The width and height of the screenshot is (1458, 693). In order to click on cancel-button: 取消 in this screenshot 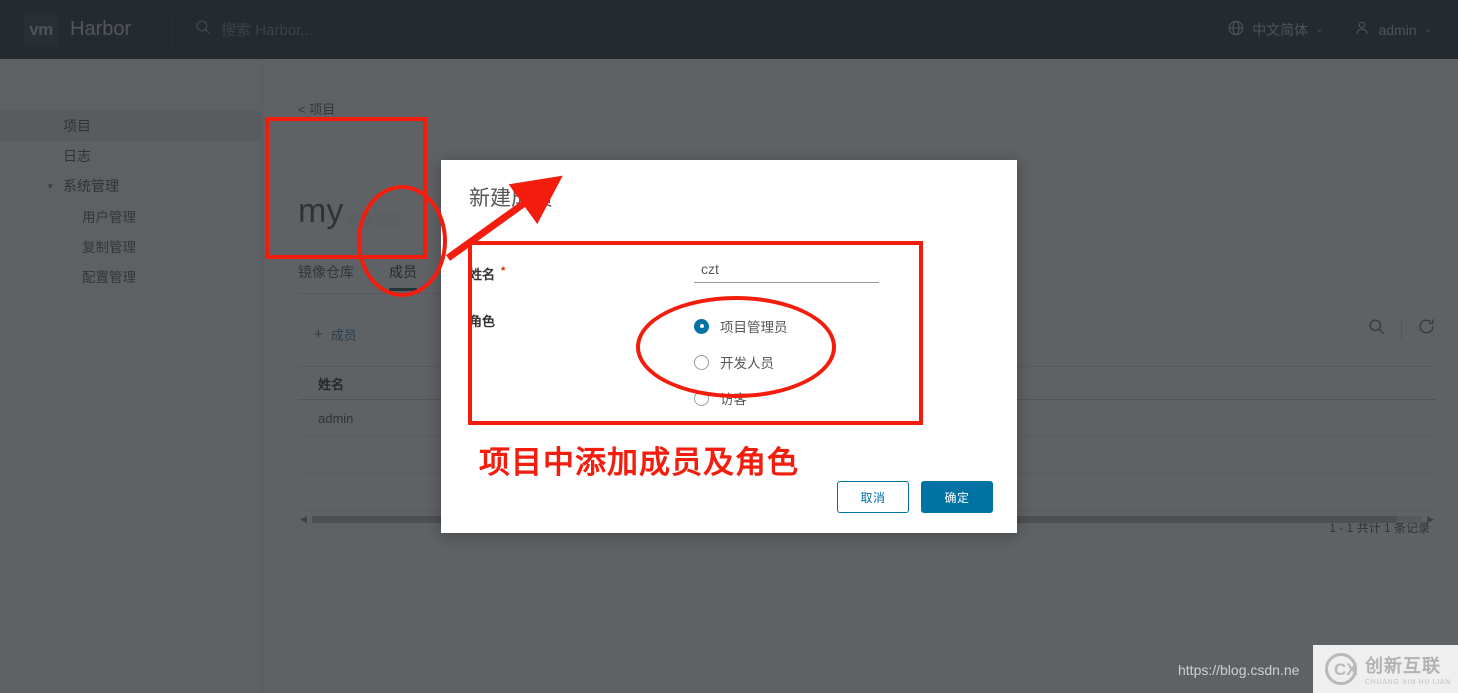, I will do `click(873, 497)`.